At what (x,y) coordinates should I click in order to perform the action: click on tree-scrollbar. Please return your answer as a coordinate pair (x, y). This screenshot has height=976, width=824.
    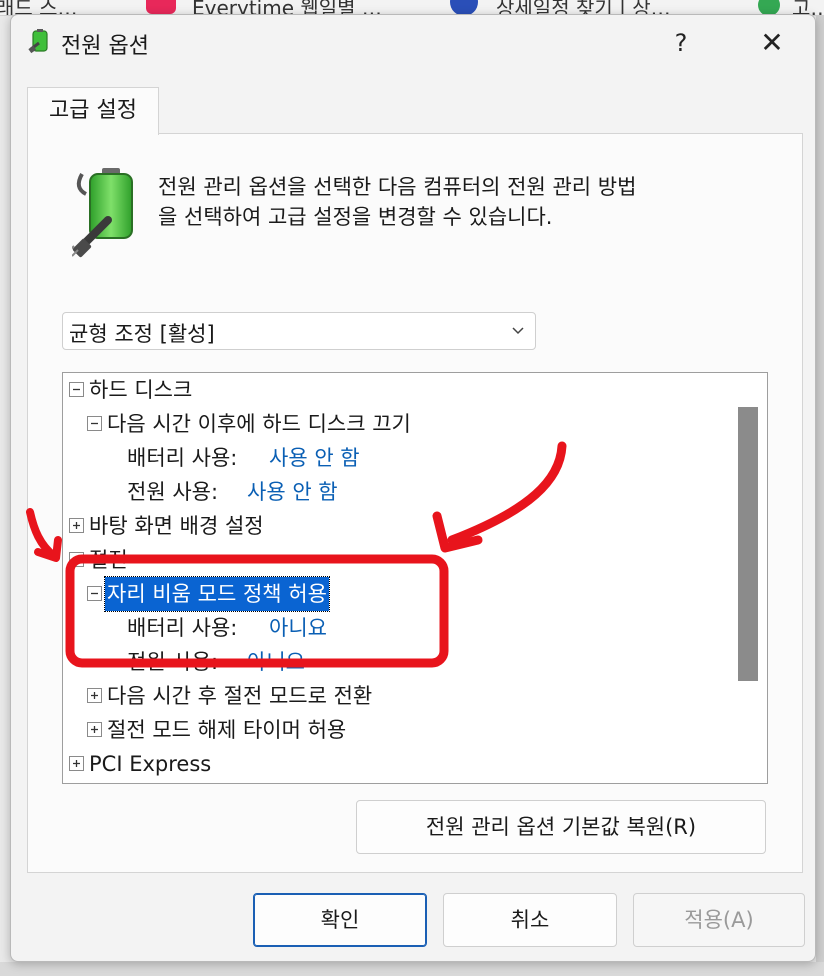
    Looking at the image, I should click on (751, 578).